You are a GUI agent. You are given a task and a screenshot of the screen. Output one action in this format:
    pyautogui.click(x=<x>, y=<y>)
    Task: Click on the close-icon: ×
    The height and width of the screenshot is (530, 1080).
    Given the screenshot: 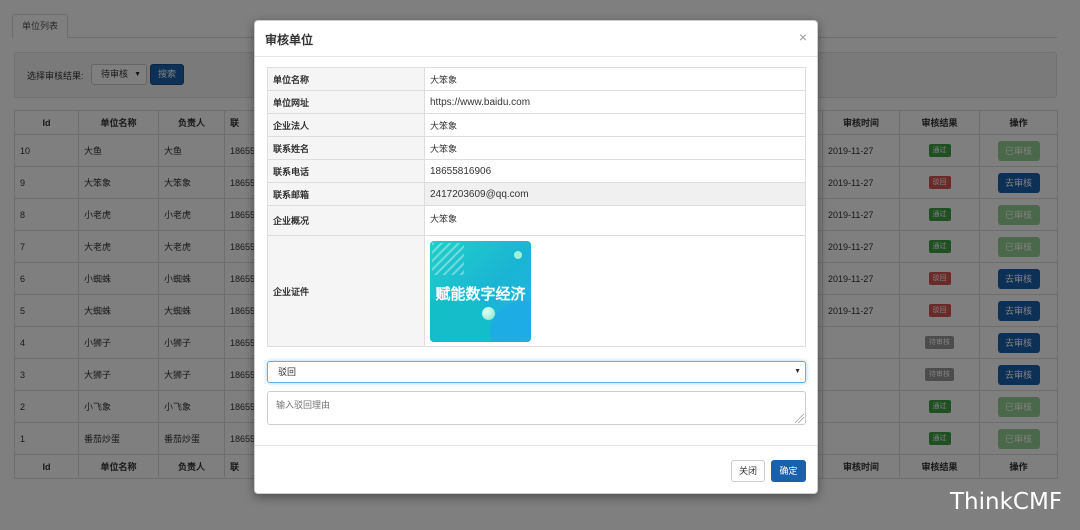 What is the action you would take?
    pyautogui.click(x=803, y=37)
    